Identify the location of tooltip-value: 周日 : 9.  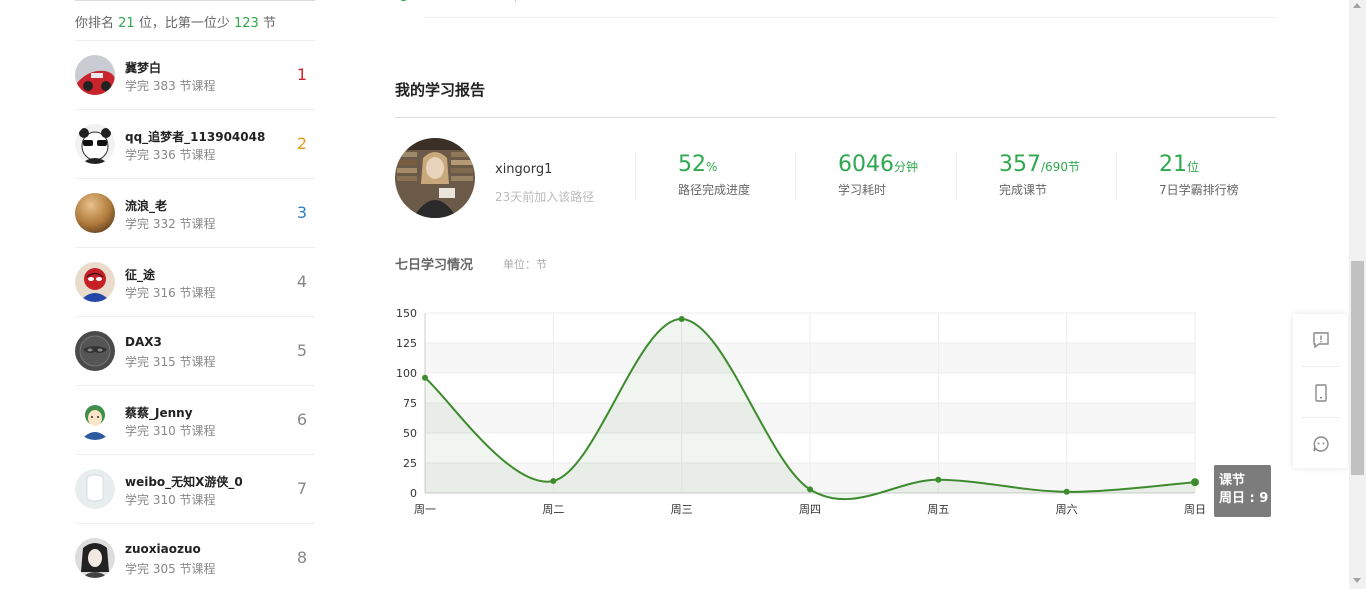
(1244, 498).